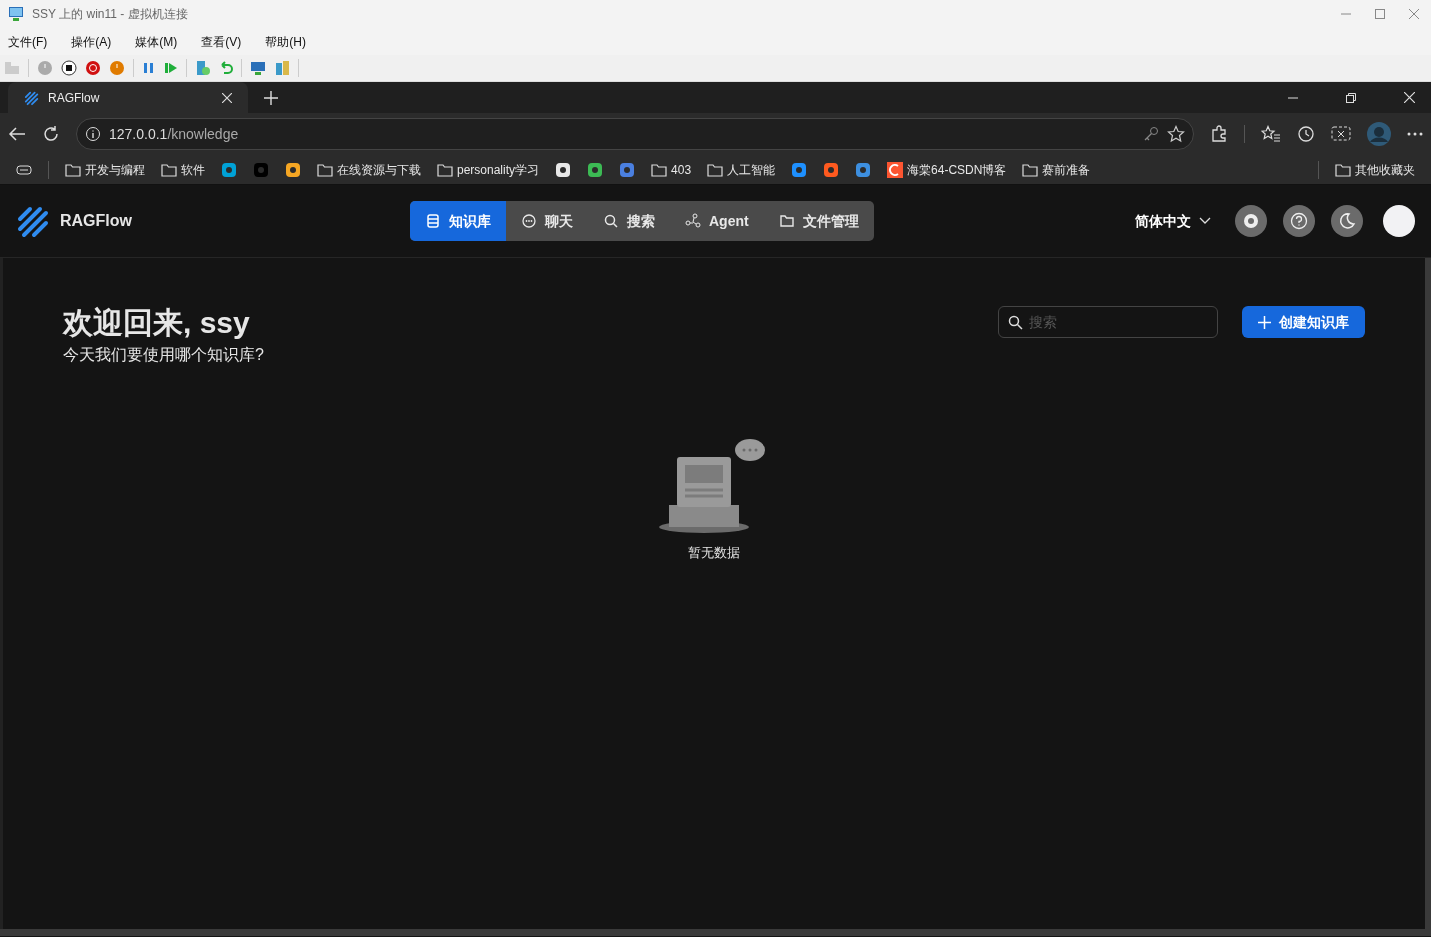 Image resolution: width=1431 pixels, height=937 pixels. I want to click on stop-icon, so click(69, 68).